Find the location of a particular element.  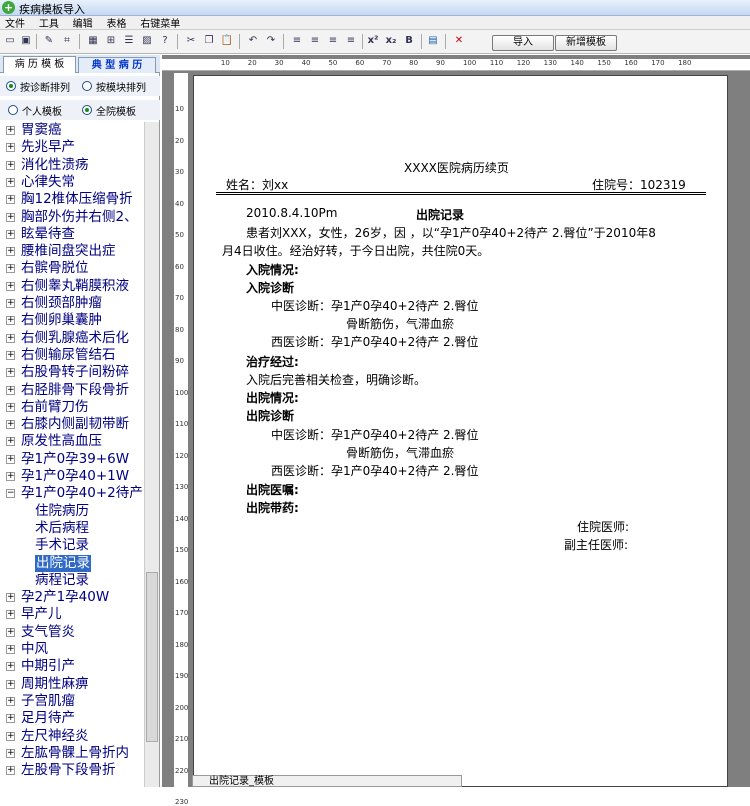

tree-node-label: 右胫腓骨下段骨折 is located at coordinates (75, 390).